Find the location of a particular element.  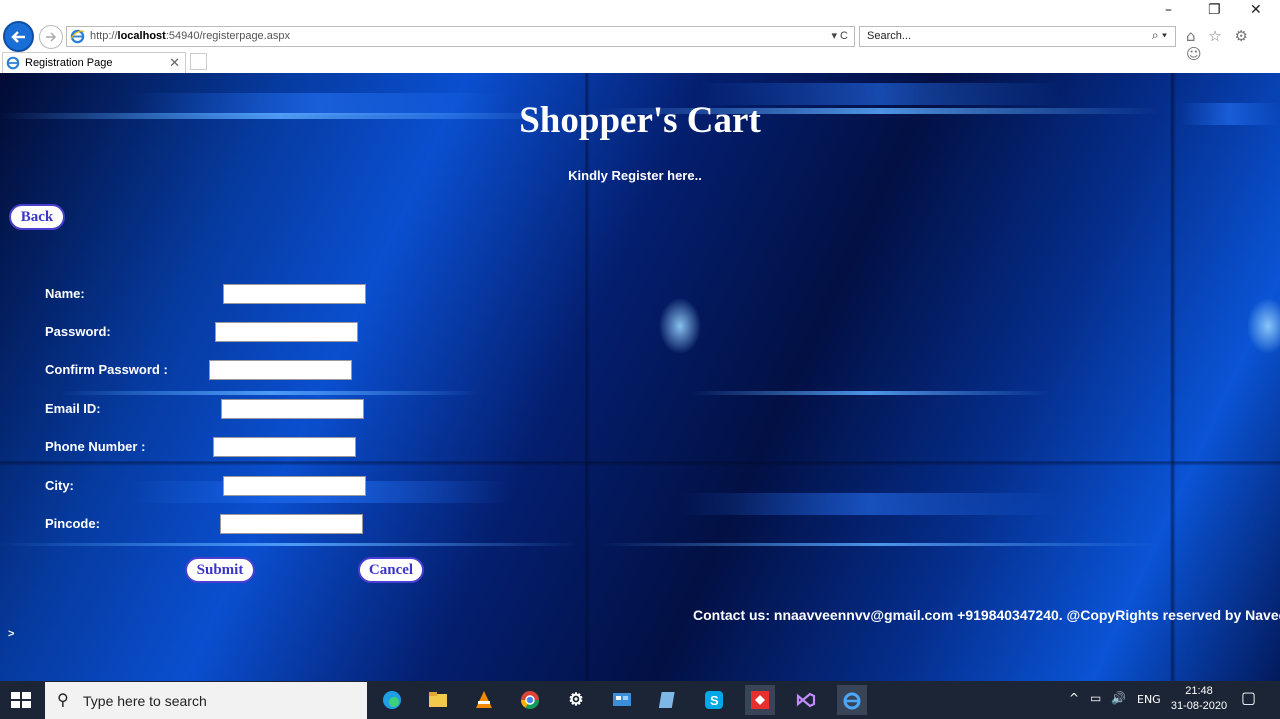

phone-label: Phone Number : is located at coordinates (95, 446).